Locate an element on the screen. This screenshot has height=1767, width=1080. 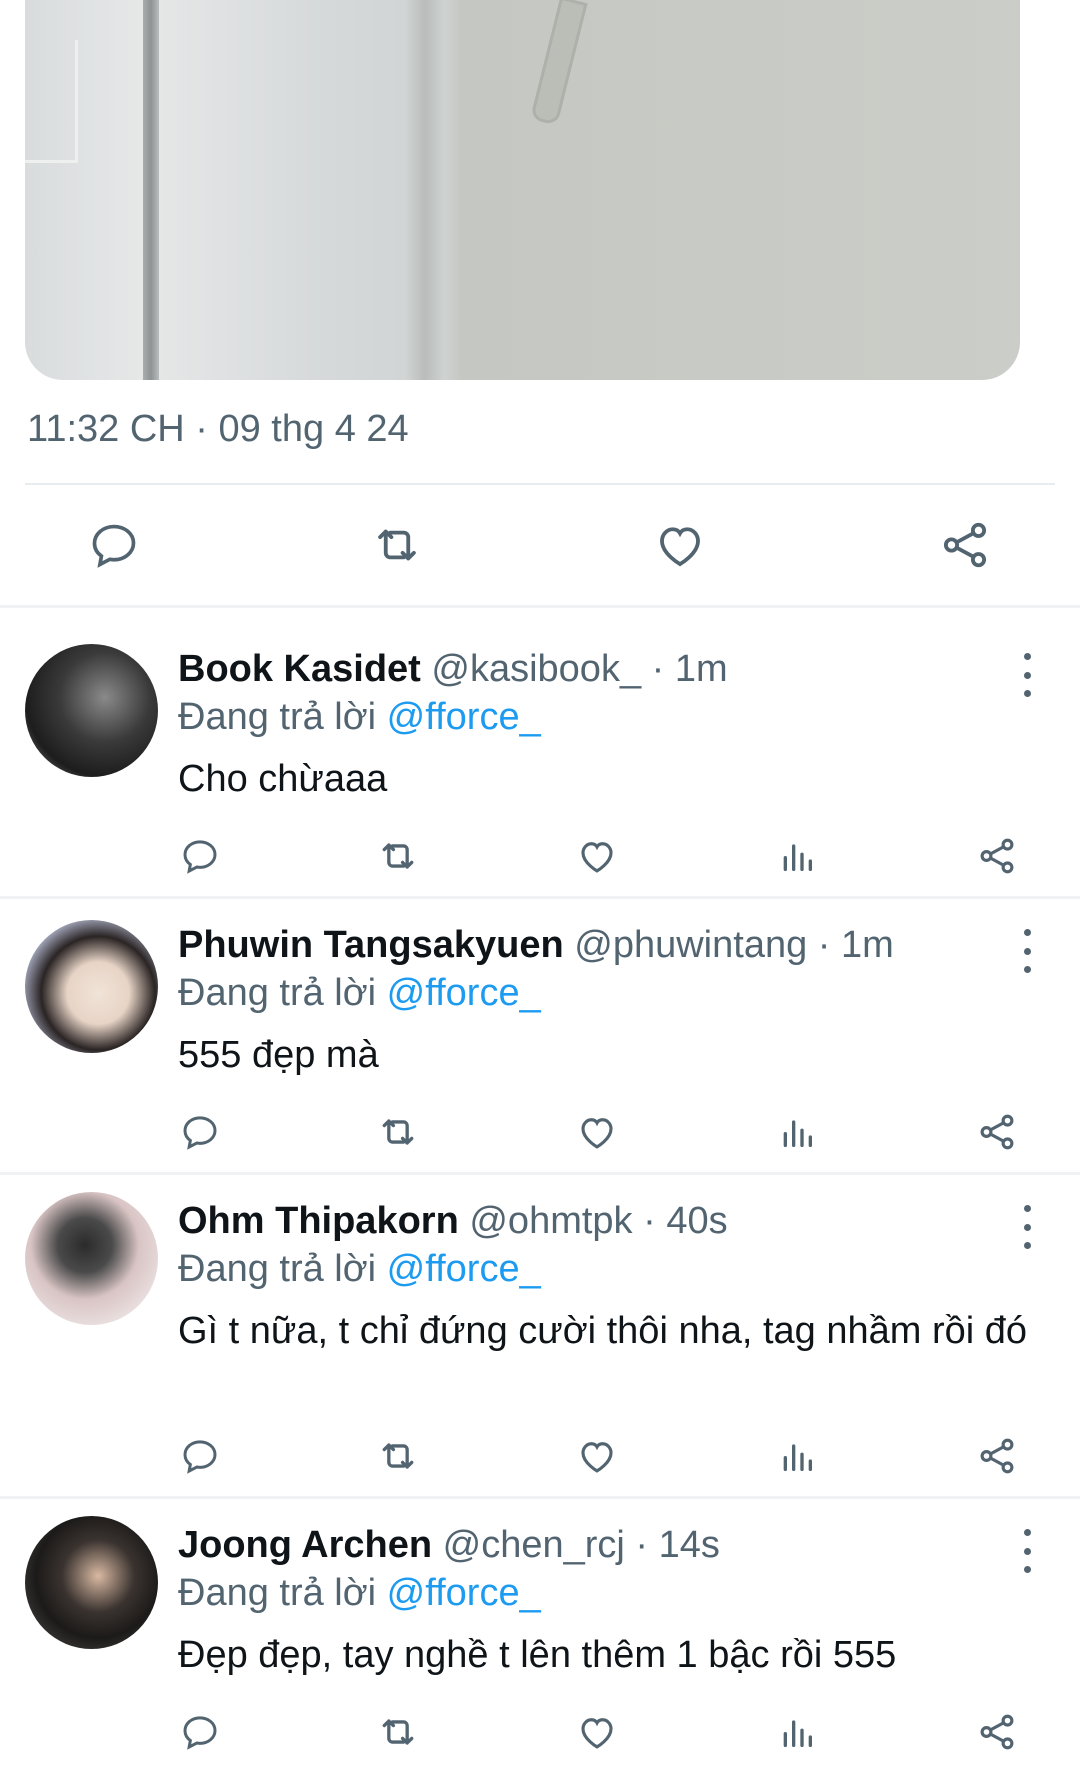
reply-header: Phuwin Tangsakyuen @phuwintang · 1m is located at coordinates (536, 945).